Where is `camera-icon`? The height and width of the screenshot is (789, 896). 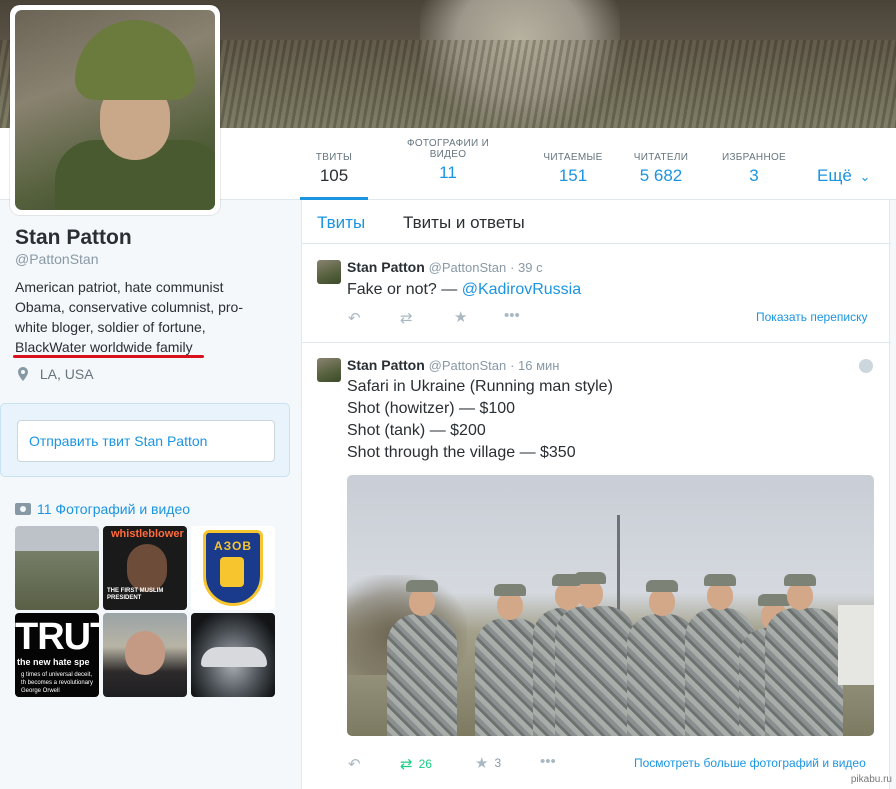 camera-icon is located at coordinates (23, 509).